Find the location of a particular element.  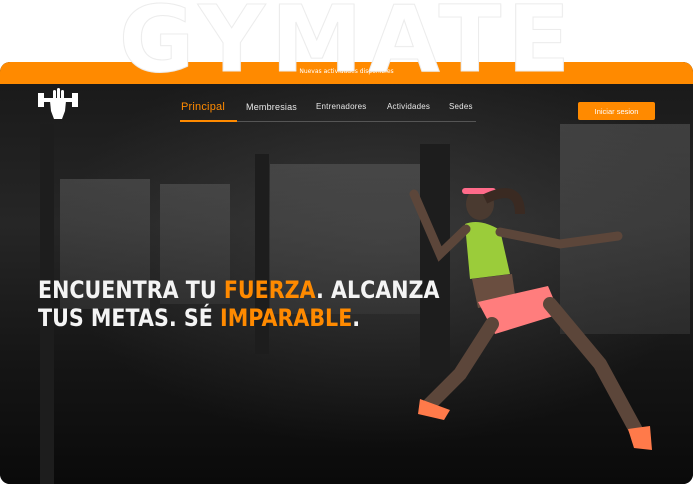

nav-item-sedes: Sedes is located at coordinates (461, 106).